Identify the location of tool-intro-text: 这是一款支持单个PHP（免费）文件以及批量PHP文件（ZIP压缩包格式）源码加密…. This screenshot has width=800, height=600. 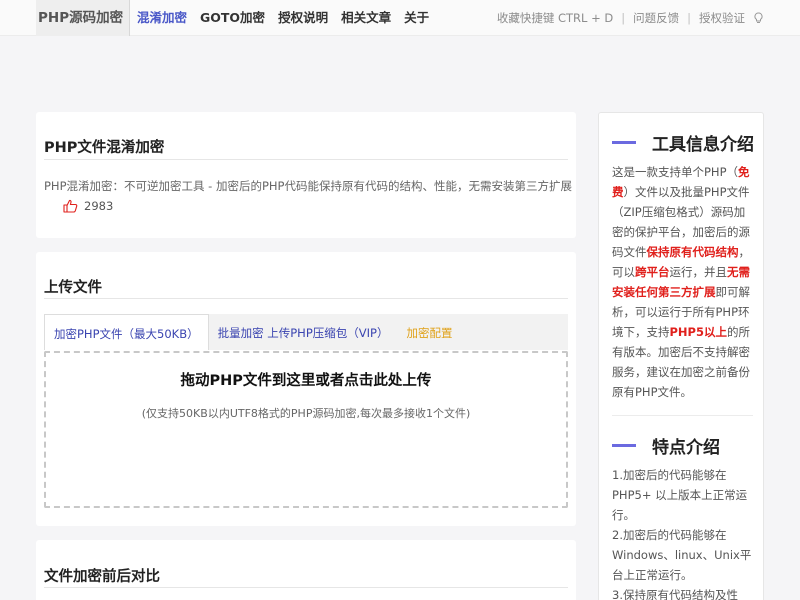
(683, 282).